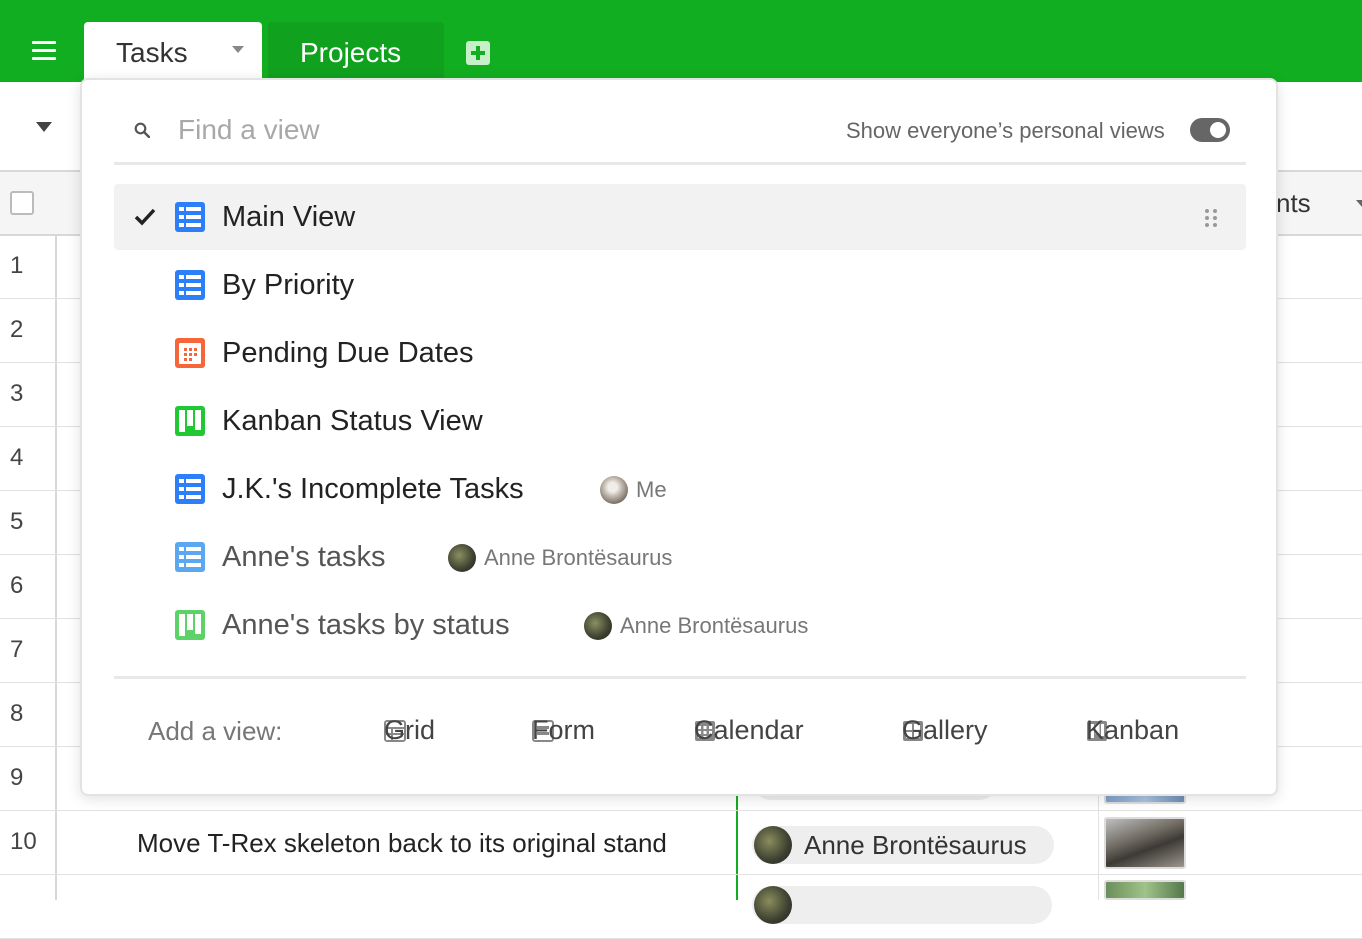 Image resolution: width=1362 pixels, height=939 pixels. I want to click on row-number: 5, so click(17, 521).